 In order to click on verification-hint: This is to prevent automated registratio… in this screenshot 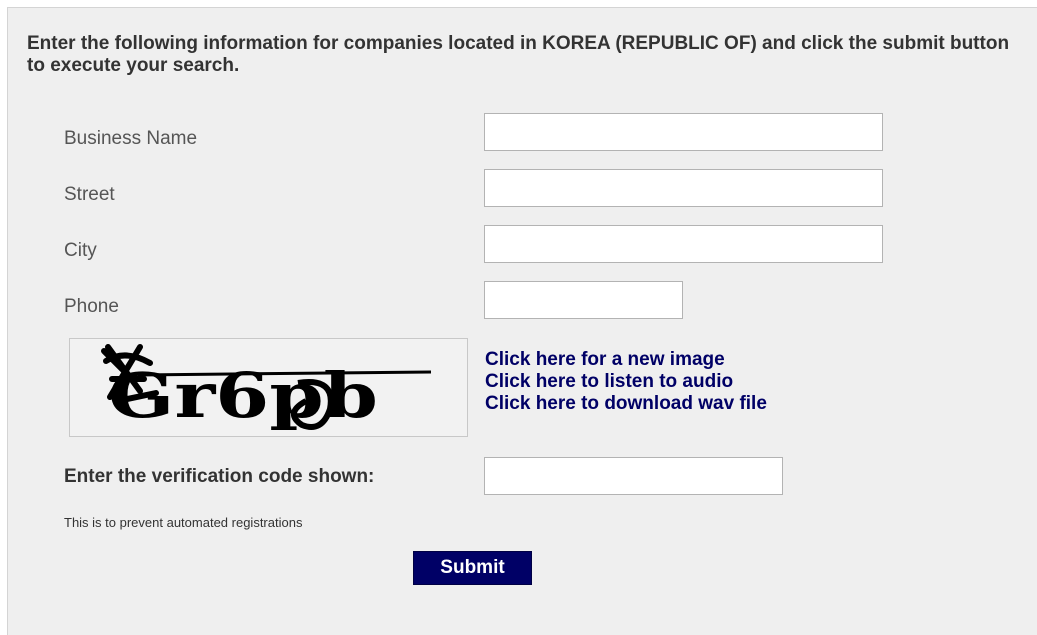, I will do `click(183, 522)`.